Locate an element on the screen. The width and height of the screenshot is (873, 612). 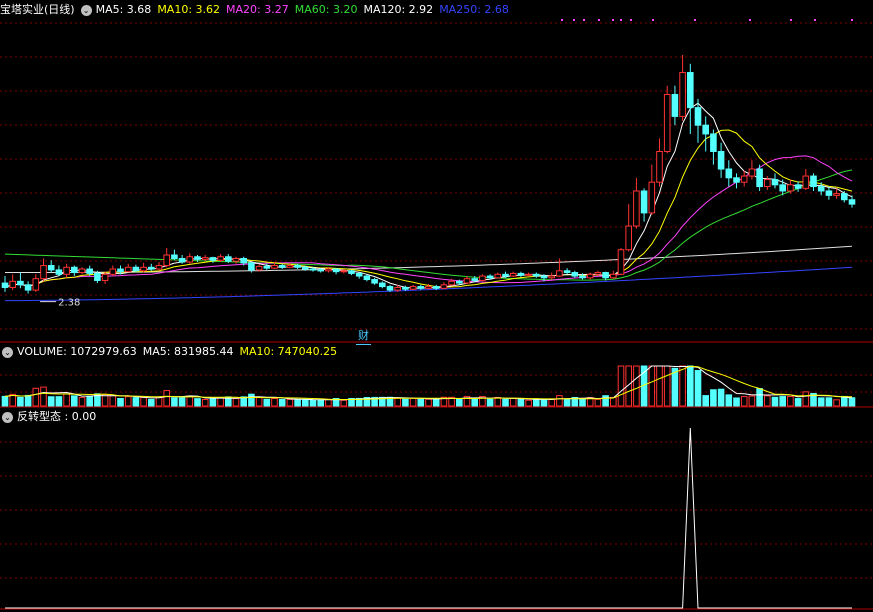
event-marker: 财 is located at coordinates (363, 336).